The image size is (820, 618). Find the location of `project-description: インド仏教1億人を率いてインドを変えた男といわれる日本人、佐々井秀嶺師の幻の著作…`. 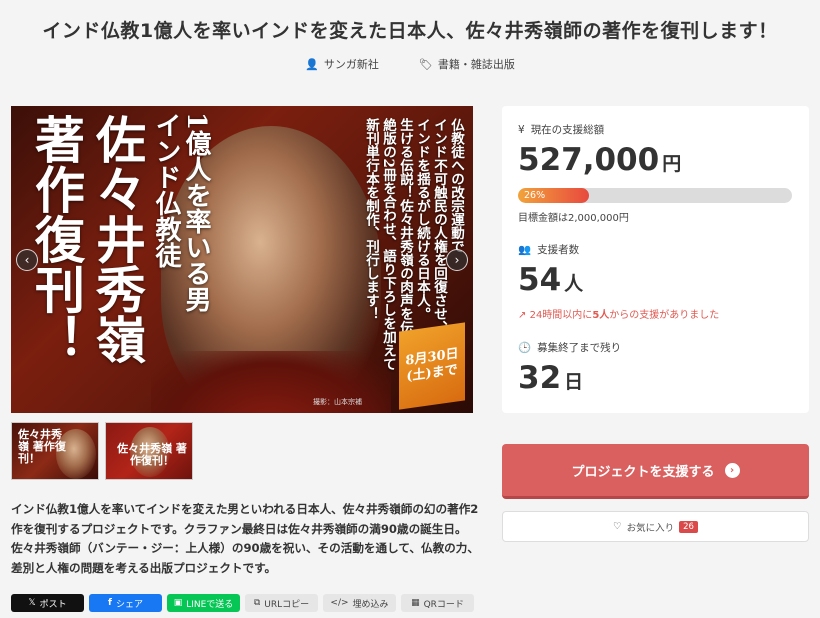

project-description: インド仏教1億人を率いてインドを変えた男といわれる日本人、佐々井秀嶺師の幻の著作… is located at coordinates (246, 539).